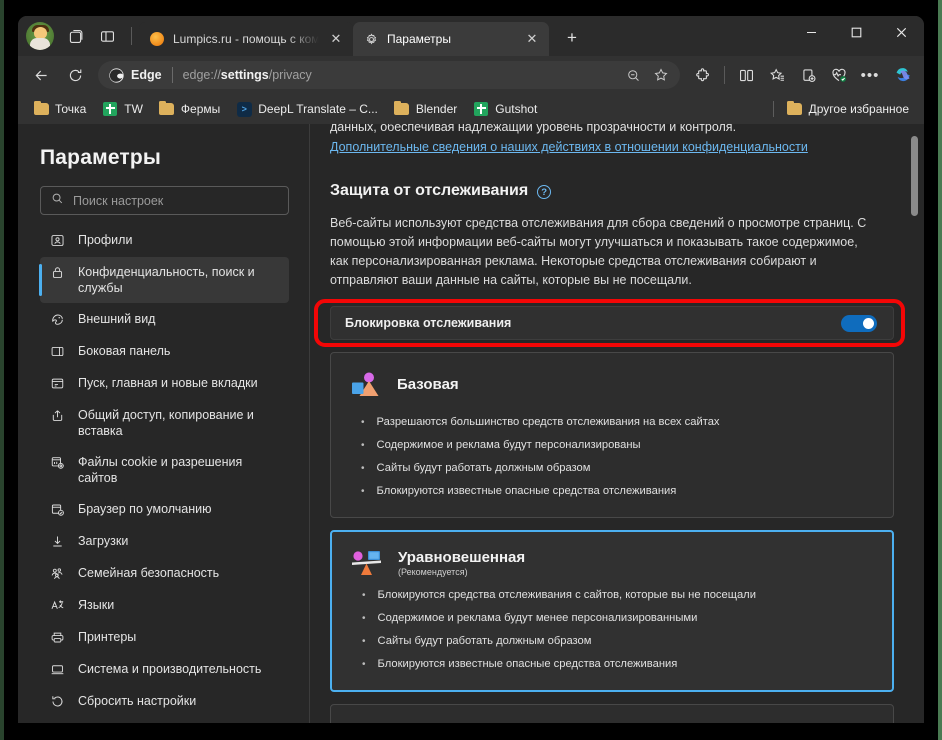 The image size is (942, 740). Describe the element at coordinates (856, 32) in the screenshot. I see `maximize-button` at that location.